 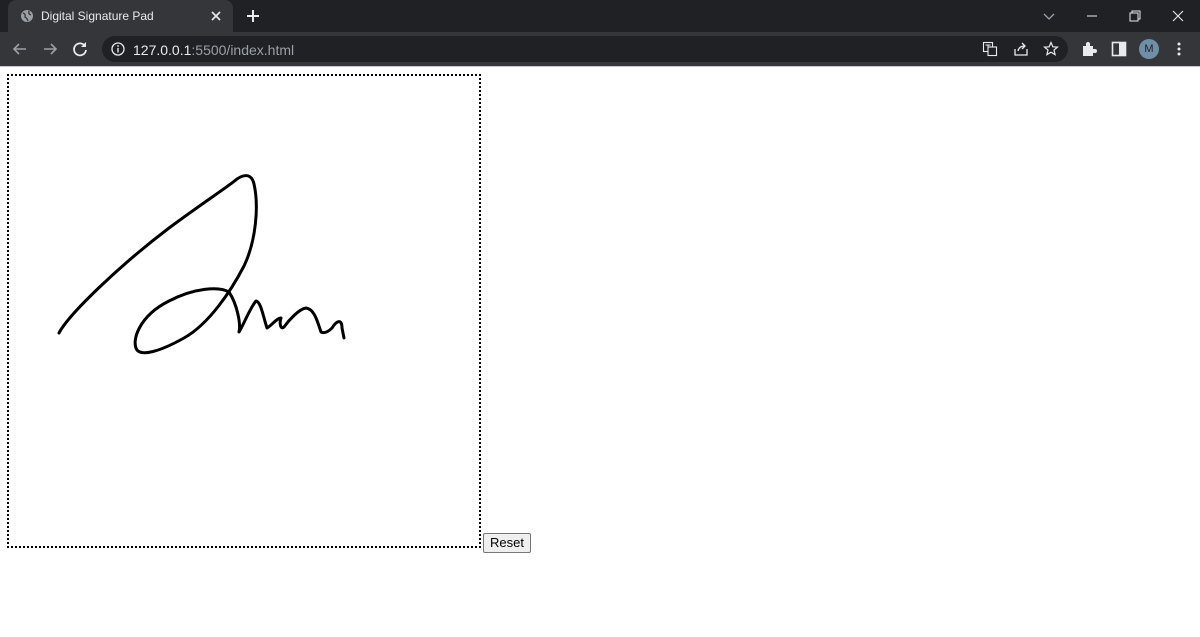 What do you see at coordinates (20, 49) in the screenshot?
I see `back-icon` at bounding box center [20, 49].